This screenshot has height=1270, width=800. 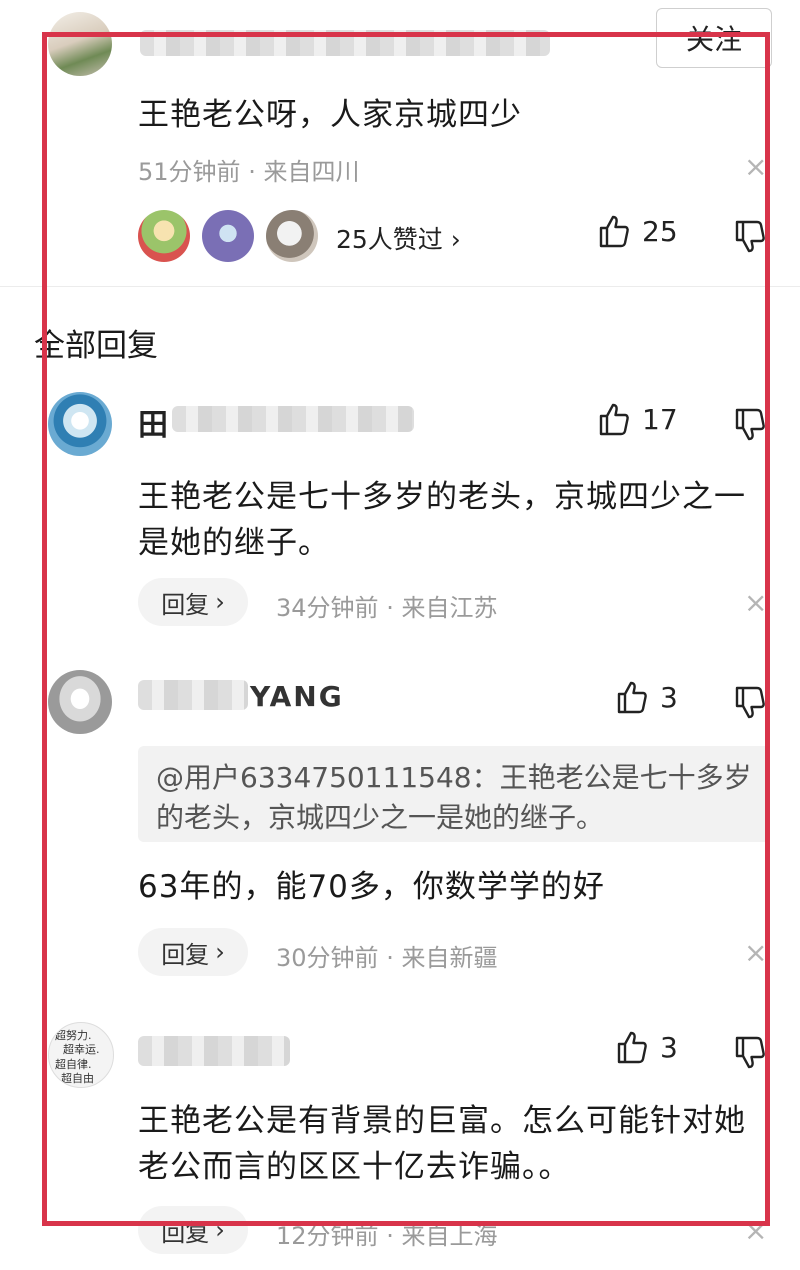 What do you see at coordinates (371, 887) in the screenshot?
I see `comment-text: 63年的，能70多，你数学学的好` at bounding box center [371, 887].